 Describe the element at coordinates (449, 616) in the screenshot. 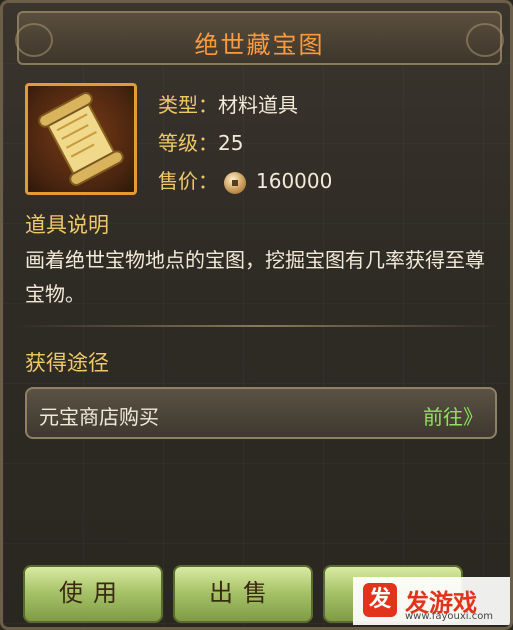

I see `watermark-url: www.fayouxi.com` at that location.